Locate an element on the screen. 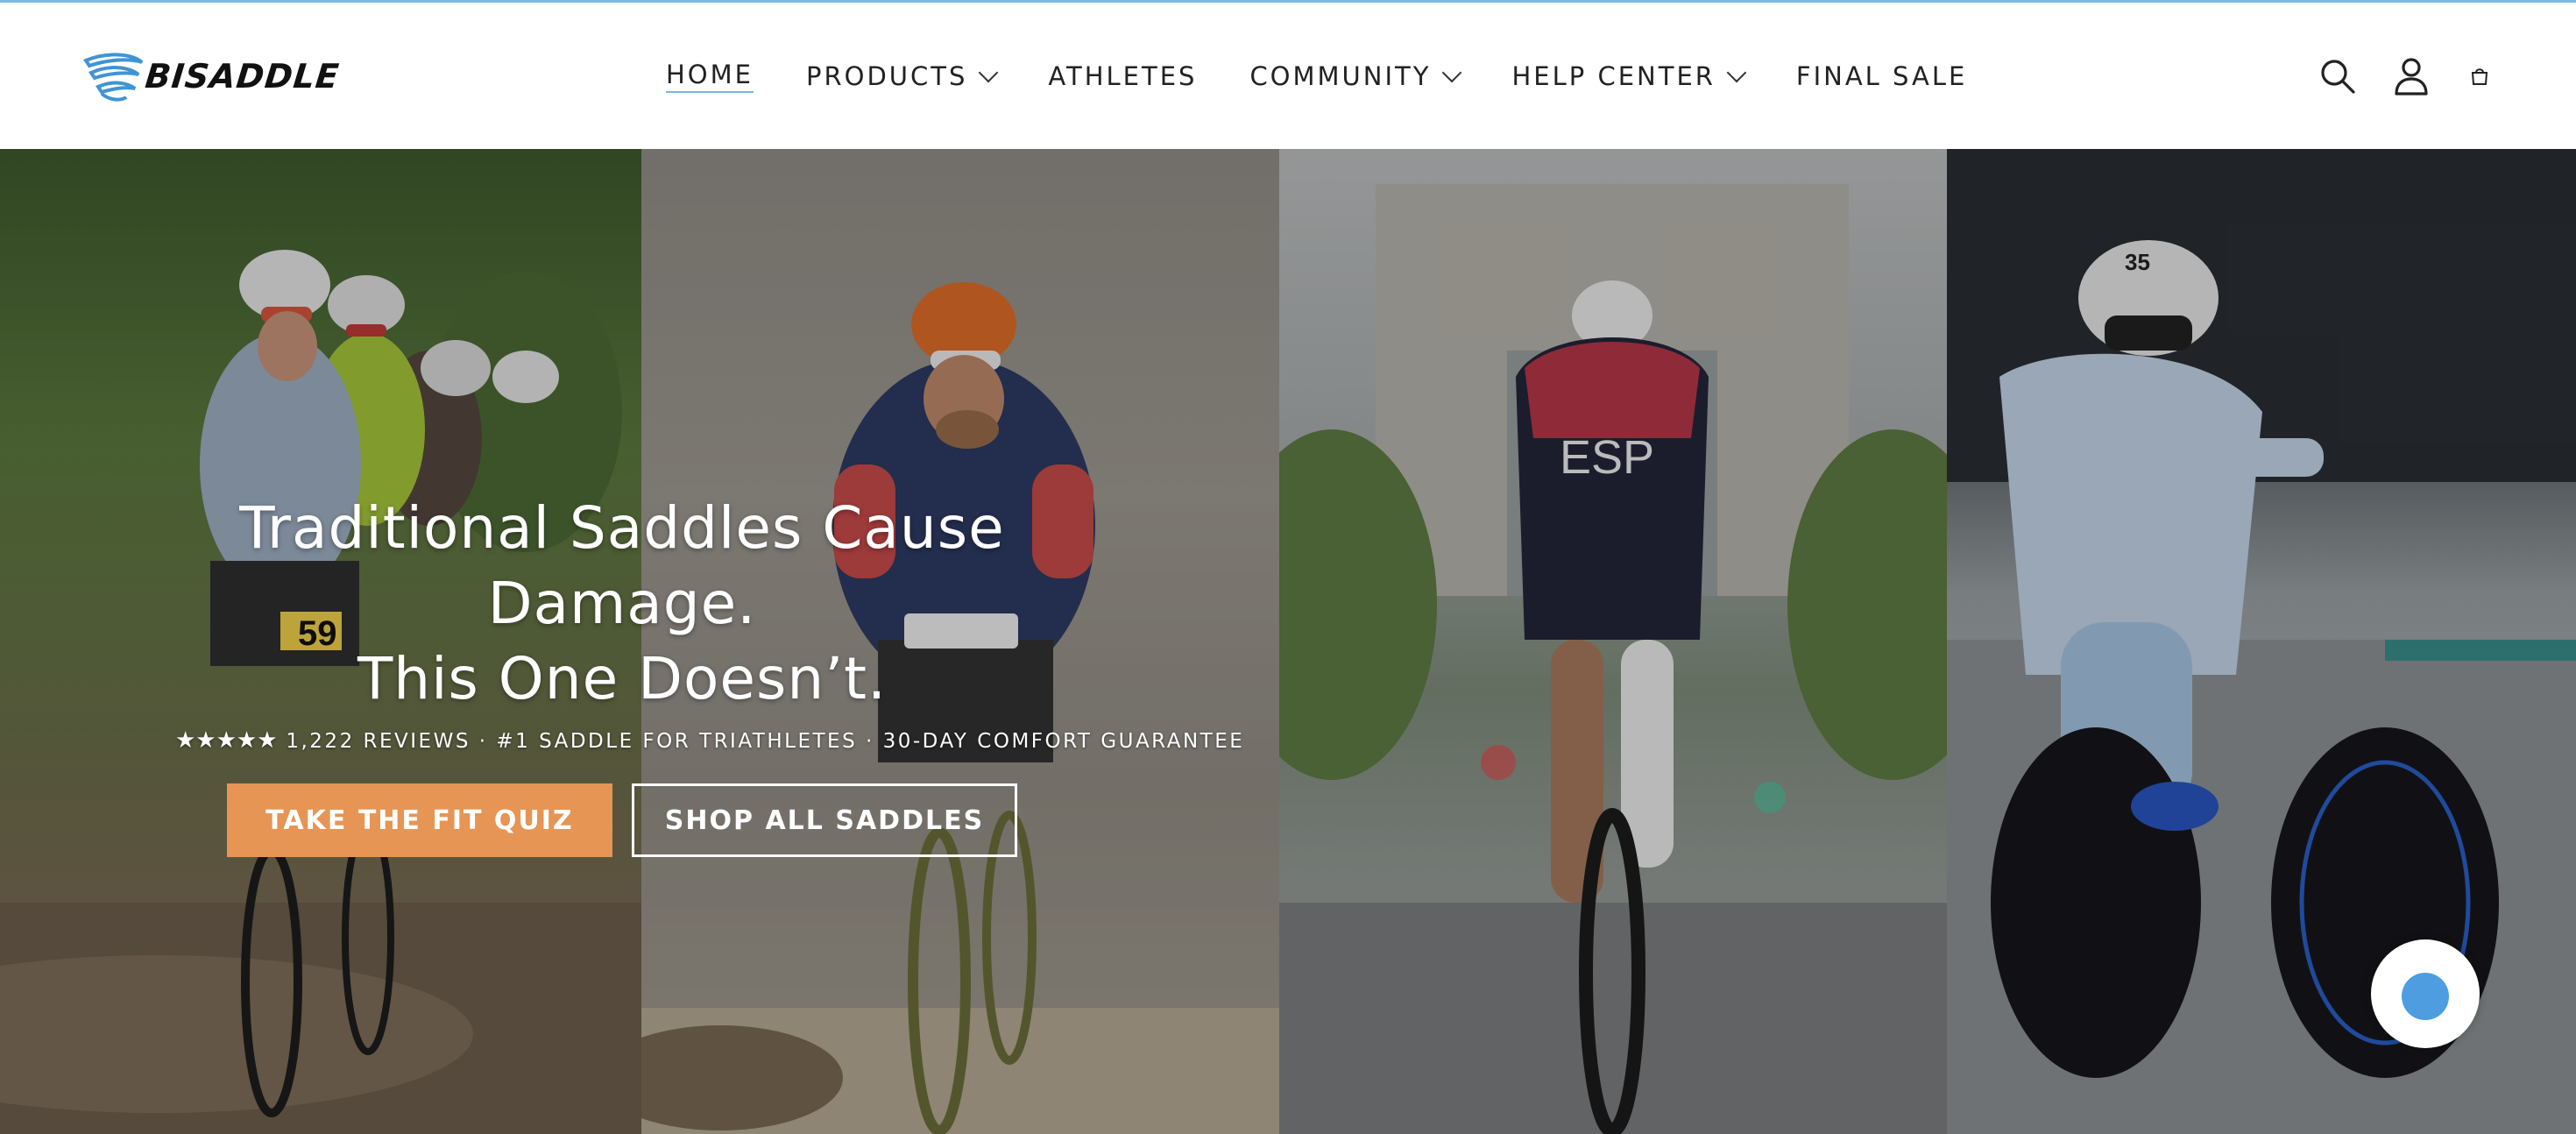 The height and width of the screenshot is (1134, 2576). nav-label-products: PRODUCTS is located at coordinates (886, 76).